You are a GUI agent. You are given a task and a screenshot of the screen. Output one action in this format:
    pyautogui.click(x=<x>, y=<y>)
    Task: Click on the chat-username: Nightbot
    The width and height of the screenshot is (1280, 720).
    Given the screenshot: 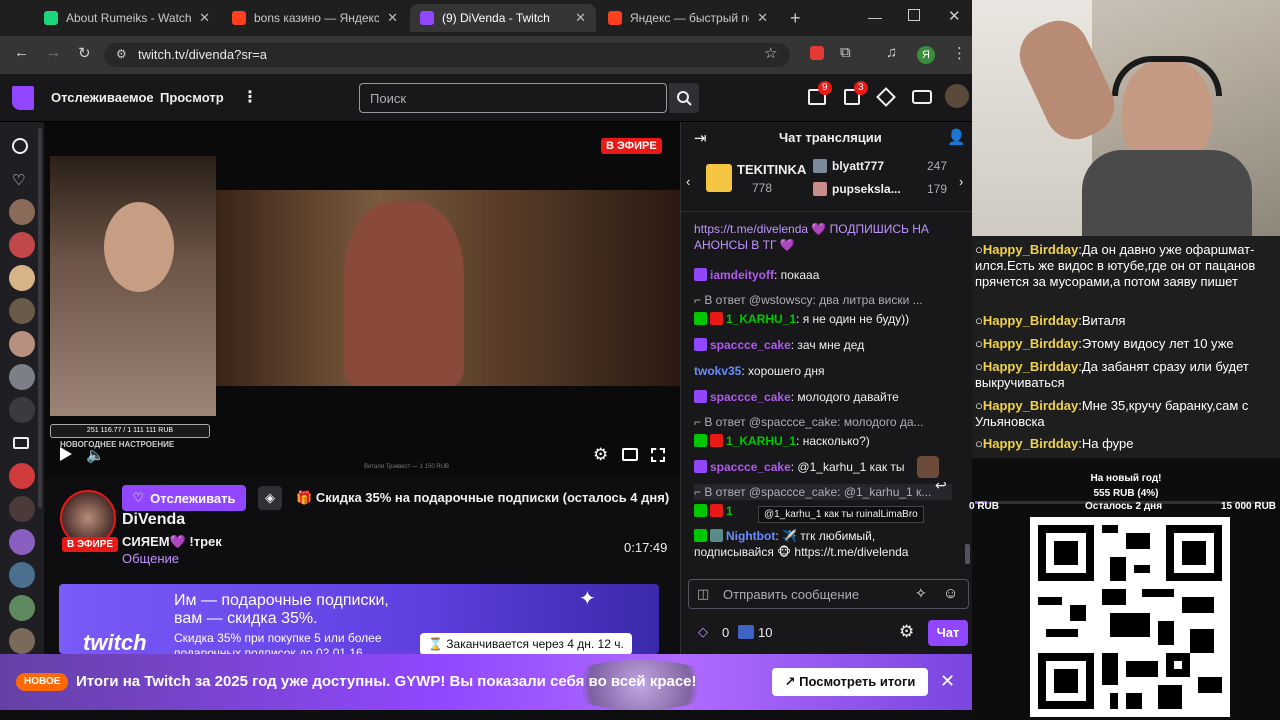 What is the action you would take?
    pyautogui.click(x=750, y=536)
    